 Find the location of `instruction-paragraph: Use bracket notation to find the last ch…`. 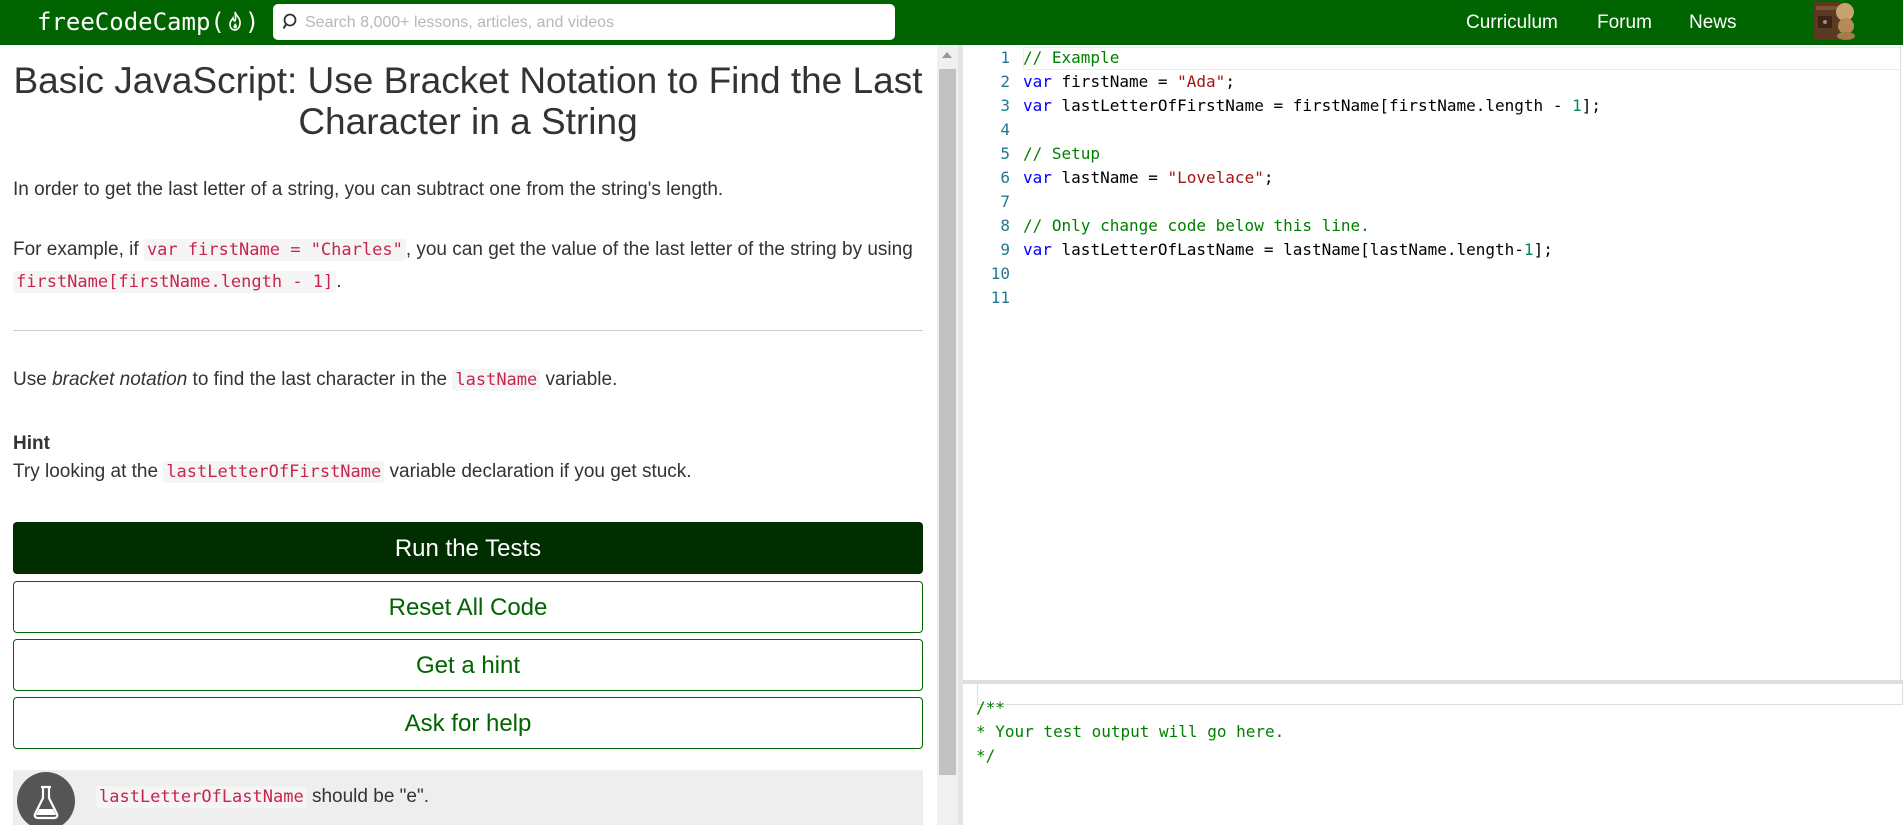

instruction-paragraph: Use bracket notation to find the last ch… is located at coordinates (315, 380).